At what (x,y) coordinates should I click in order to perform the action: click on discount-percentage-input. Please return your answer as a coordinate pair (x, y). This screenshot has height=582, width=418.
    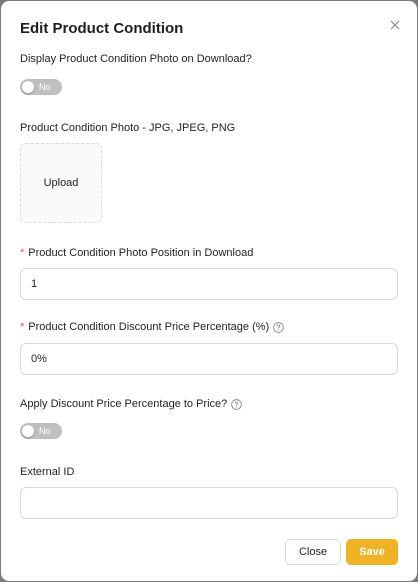
    Looking at the image, I should click on (209, 359).